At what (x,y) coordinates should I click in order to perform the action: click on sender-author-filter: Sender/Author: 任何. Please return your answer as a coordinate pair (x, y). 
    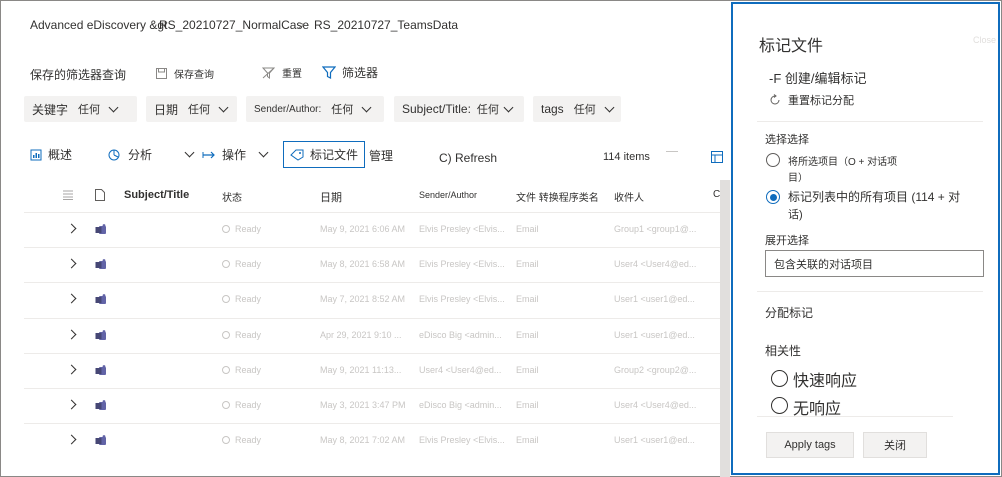
    Looking at the image, I should click on (315, 109).